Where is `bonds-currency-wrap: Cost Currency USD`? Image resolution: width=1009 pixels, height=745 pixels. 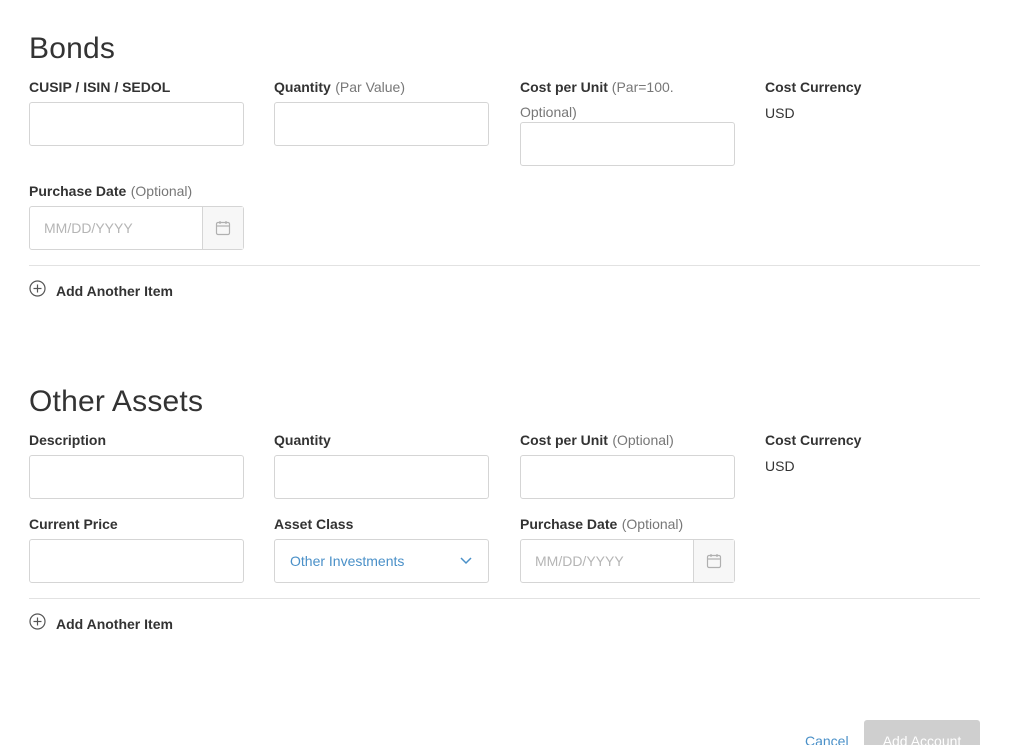
bonds-currency-wrap: Cost Currency USD is located at coordinates (872, 98).